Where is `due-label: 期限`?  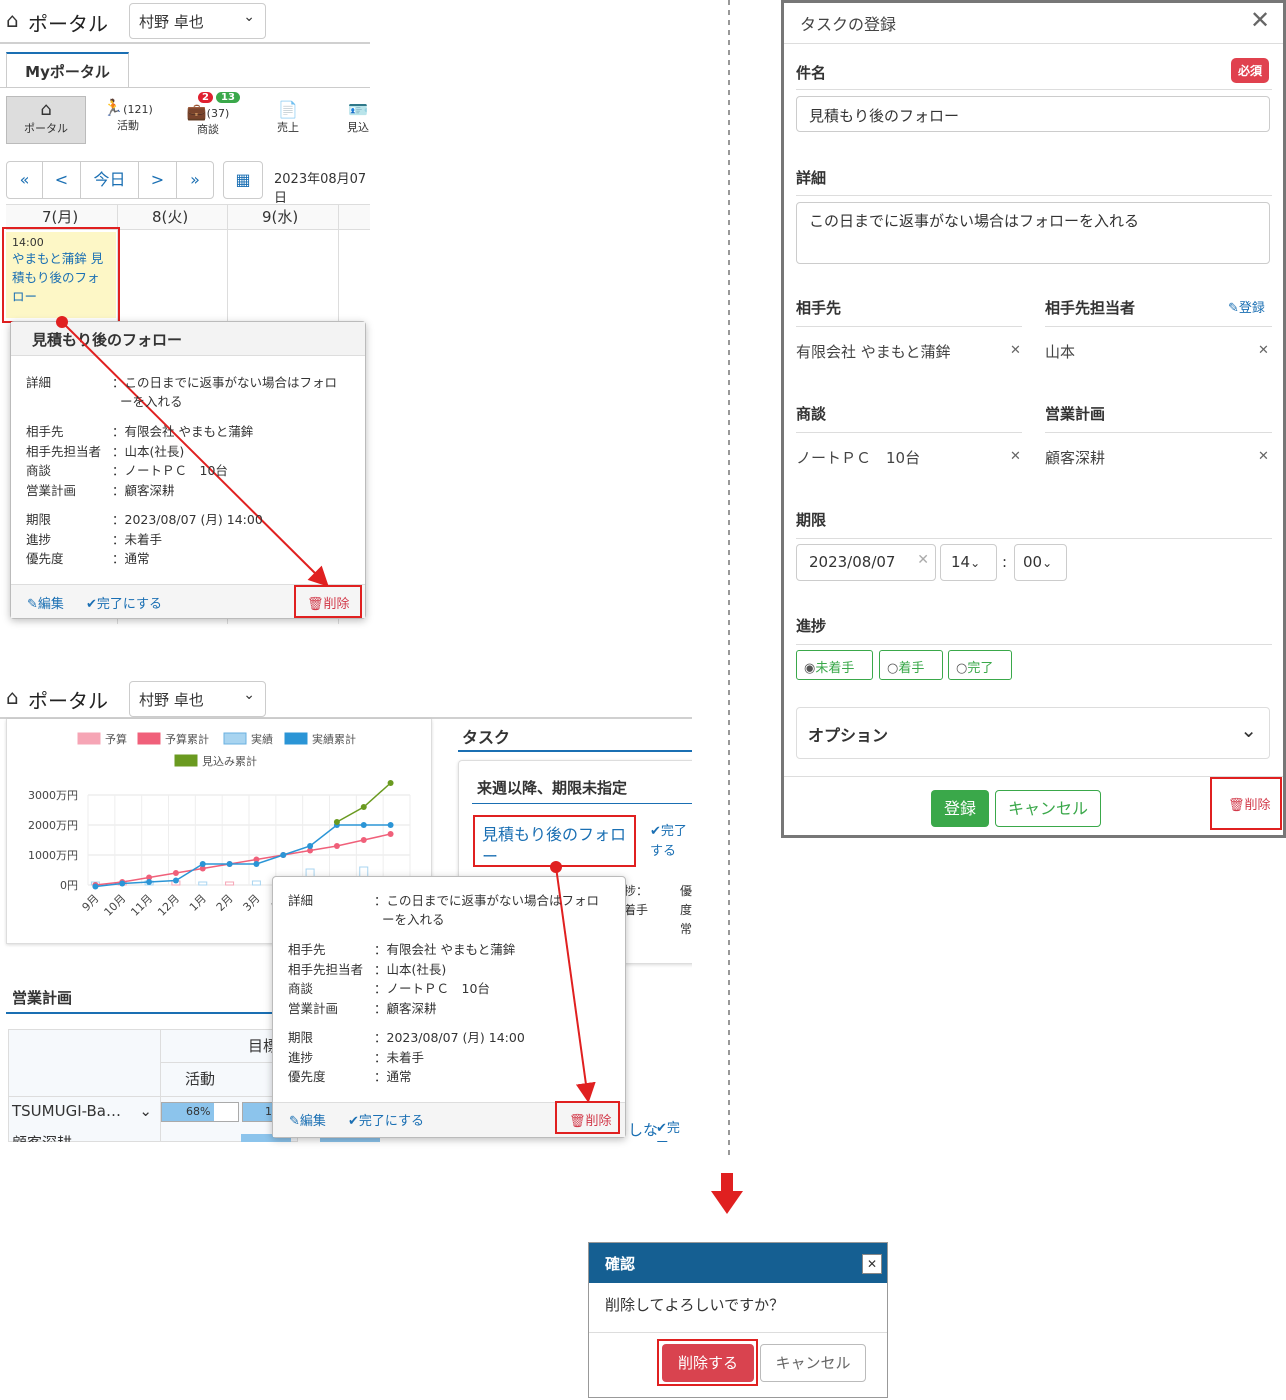
due-label: 期限 is located at coordinates (811, 520).